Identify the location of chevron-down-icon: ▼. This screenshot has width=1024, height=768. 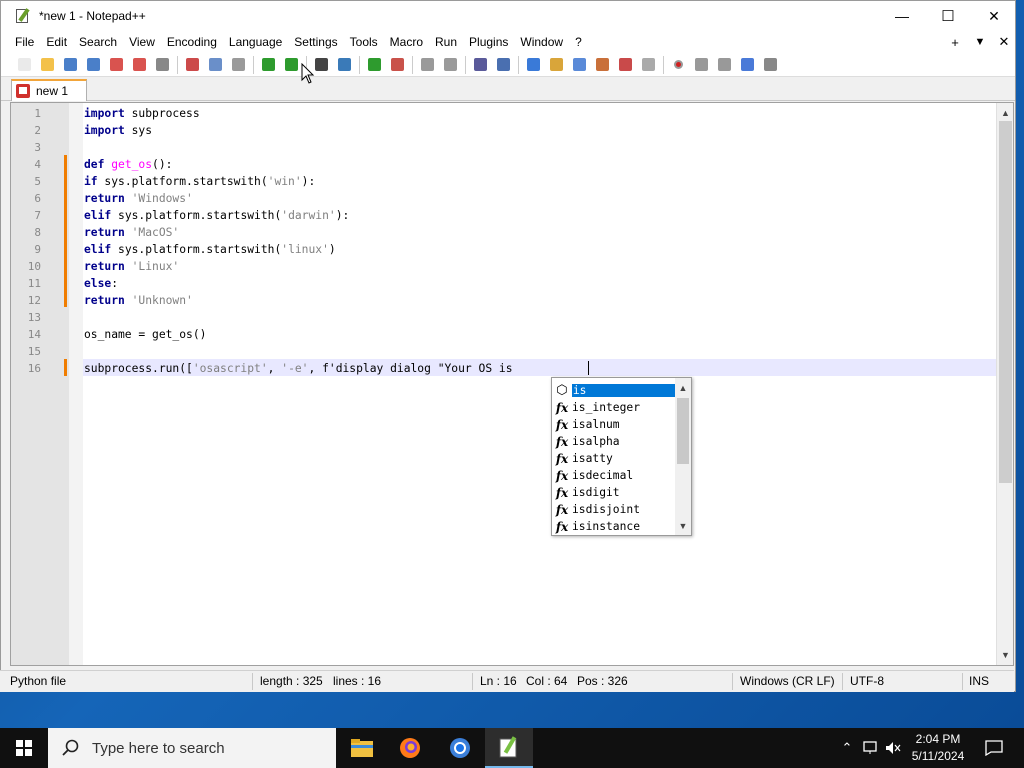
(980, 42).